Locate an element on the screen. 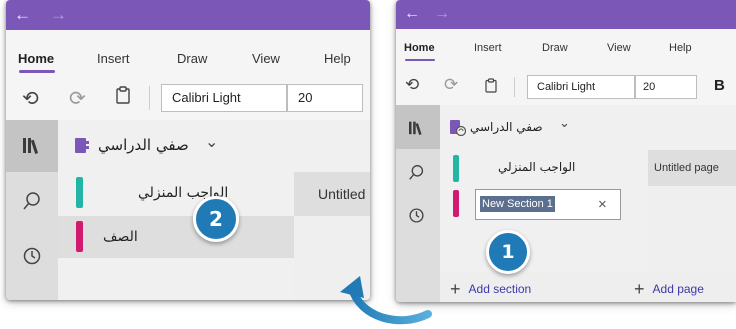 This screenshot has height=329, width=736. add-section-button: + Add section is located at coordinates (490, 289).